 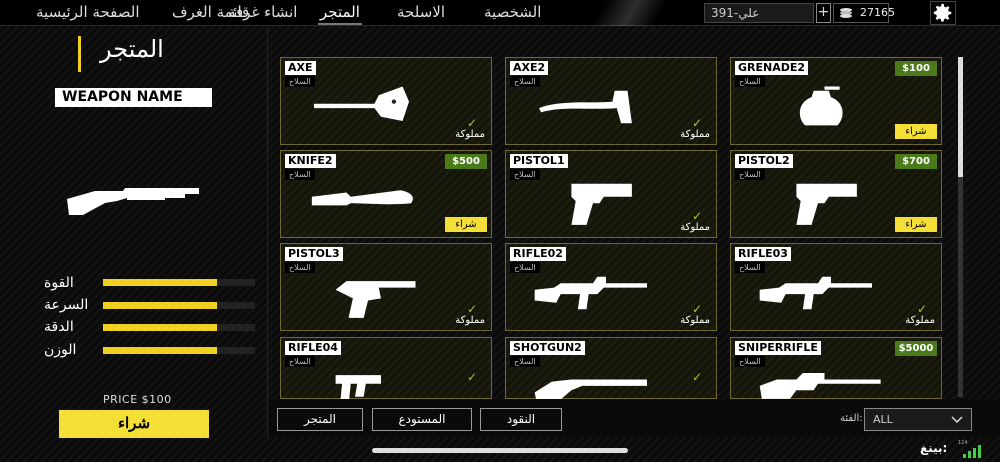 I want to click on weapon-card-rifle02: RIFLE02 السلاح ✓ مملوكة, so click(x=611, y=287).